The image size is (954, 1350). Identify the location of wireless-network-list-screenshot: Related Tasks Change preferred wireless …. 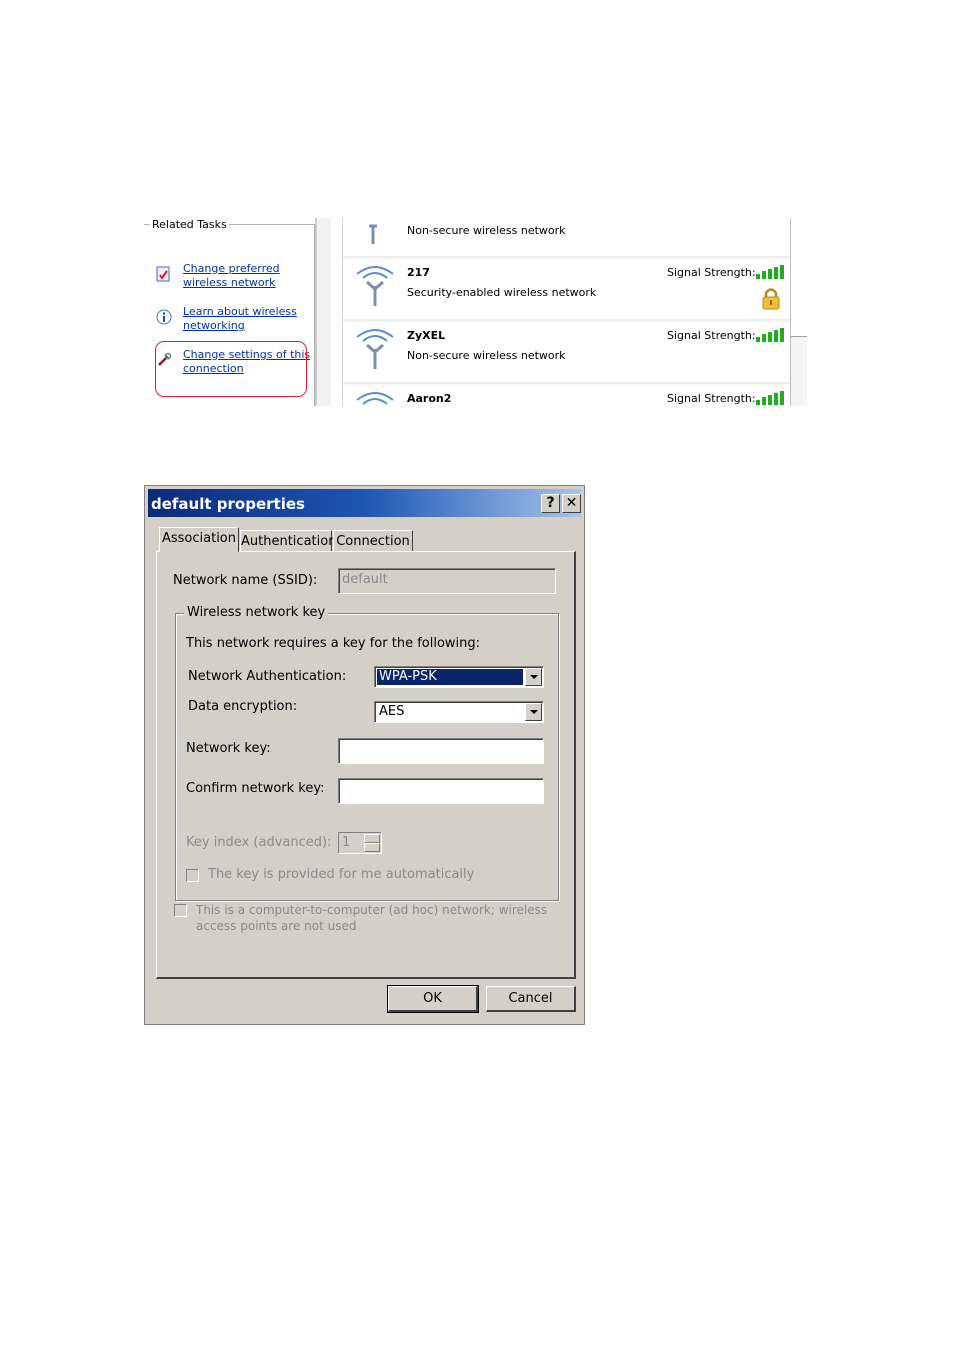
(475, 312).